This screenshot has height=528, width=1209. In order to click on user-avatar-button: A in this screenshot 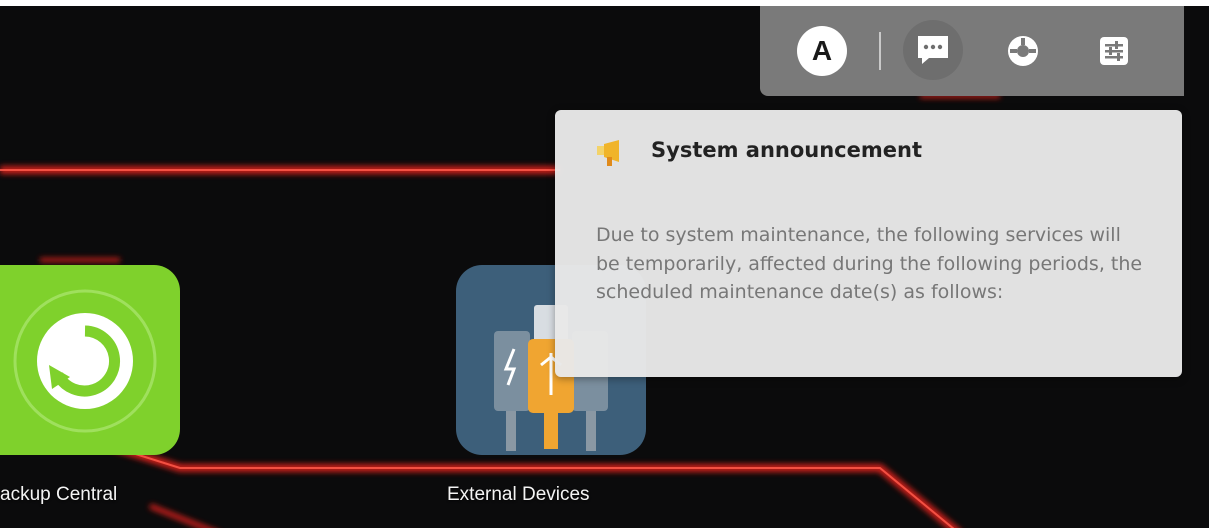, I will do `click(822, 51)`.